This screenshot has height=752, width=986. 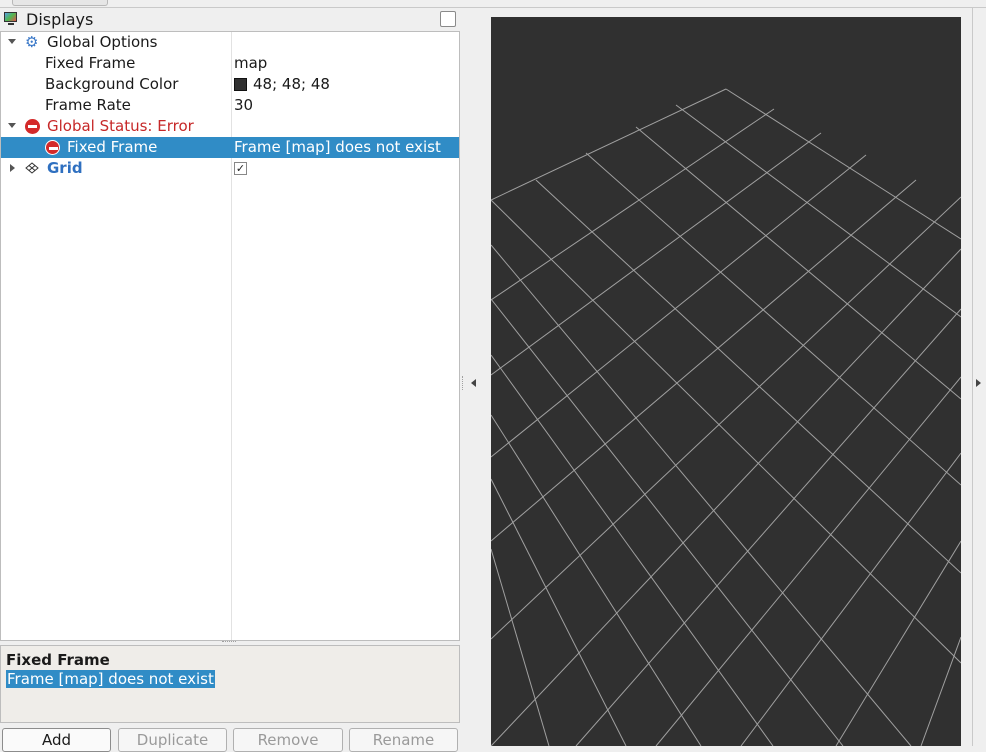 What do you see at coordinates (172, 740) in the screenshot?
I see `duplicate-button: Duplicate` at bounding box center [172, 740].